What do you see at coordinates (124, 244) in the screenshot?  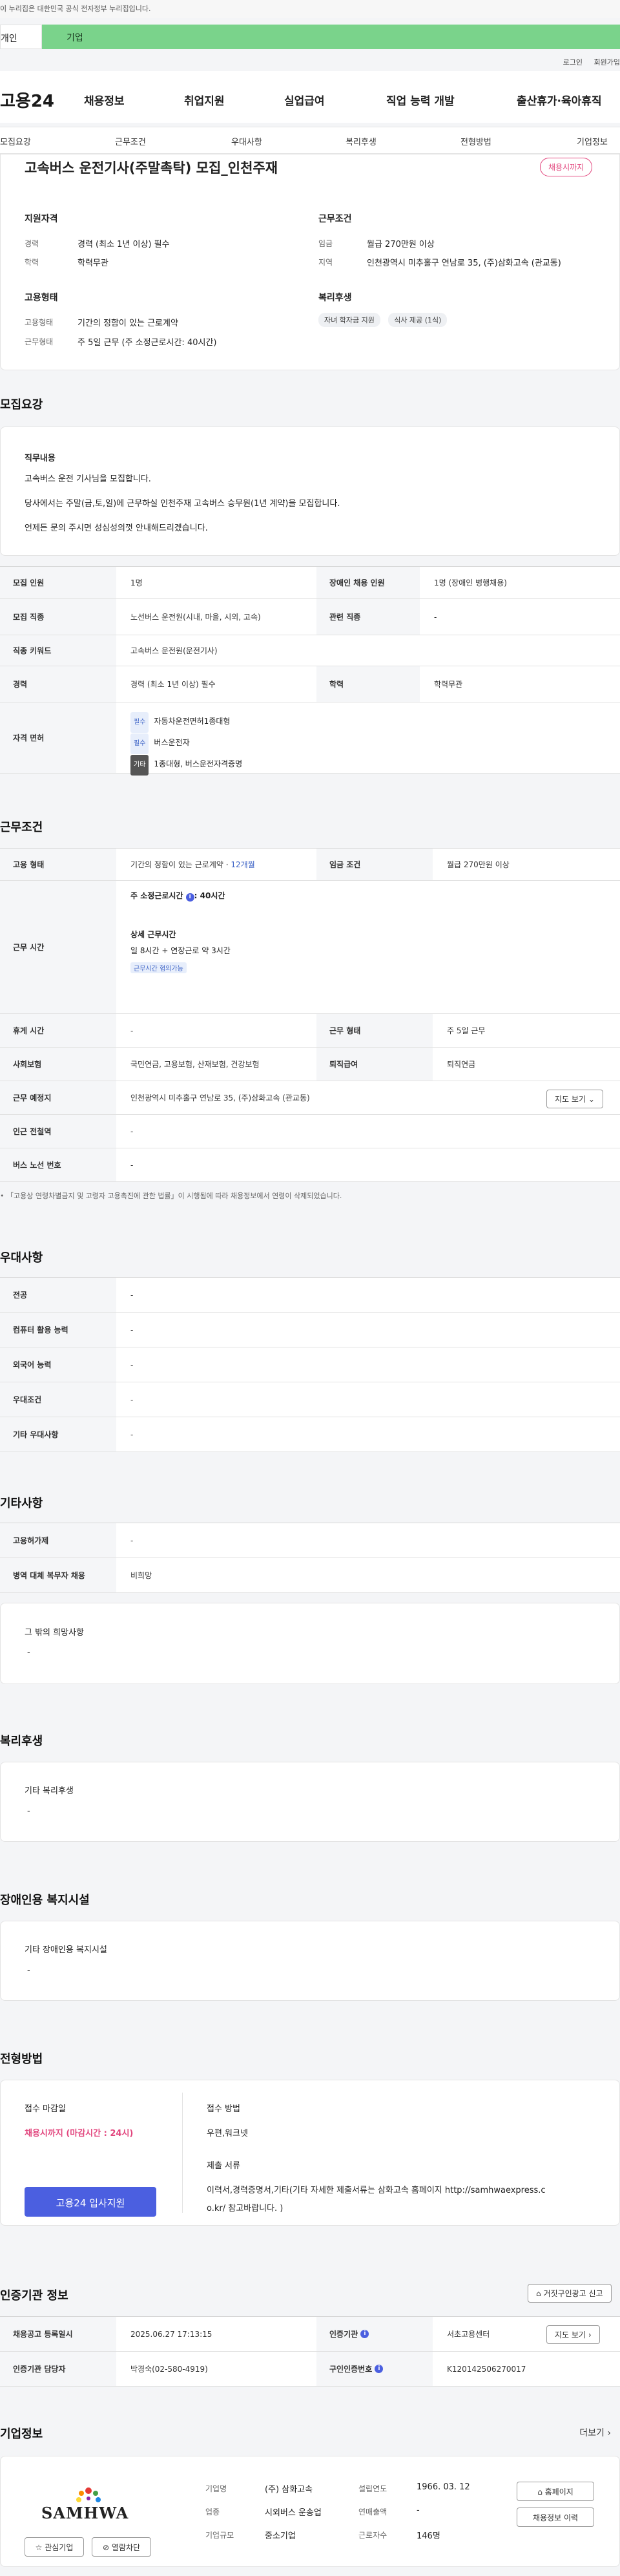 I see `career-value: 경력 (최소 1년 이상) 필수` at bounding box center [124, 244].